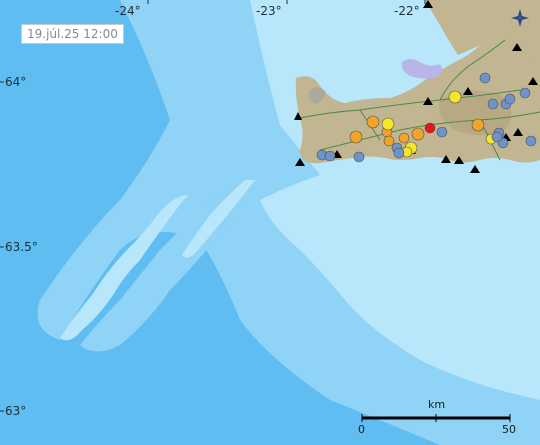  Describe the element at coordinates (16, 411) in the screenshot. I see `lat-label-63: 63°` at that location.